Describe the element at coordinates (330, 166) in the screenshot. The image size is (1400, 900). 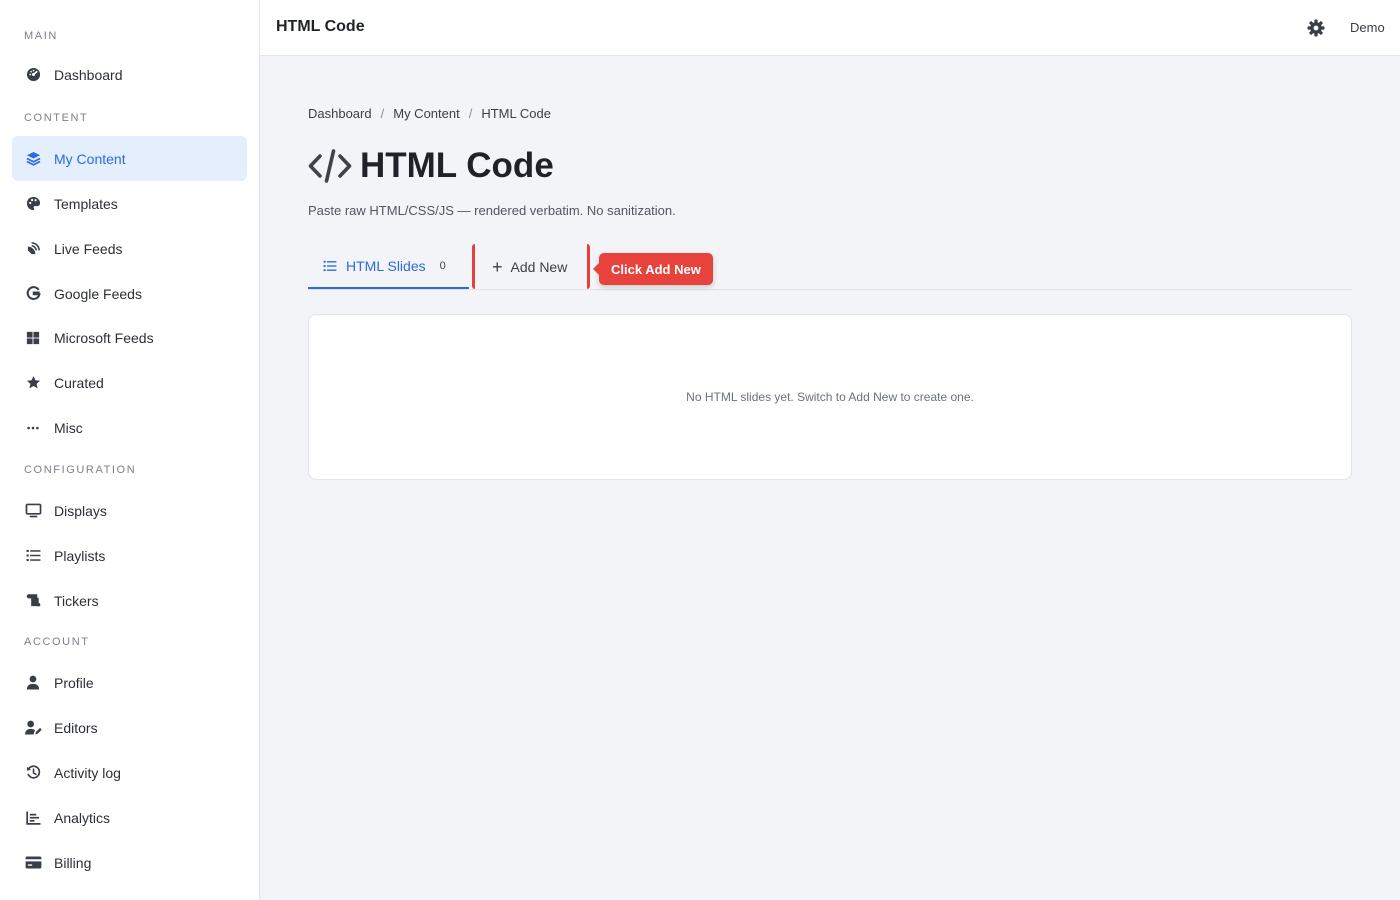
I see `code-icon` at that location.